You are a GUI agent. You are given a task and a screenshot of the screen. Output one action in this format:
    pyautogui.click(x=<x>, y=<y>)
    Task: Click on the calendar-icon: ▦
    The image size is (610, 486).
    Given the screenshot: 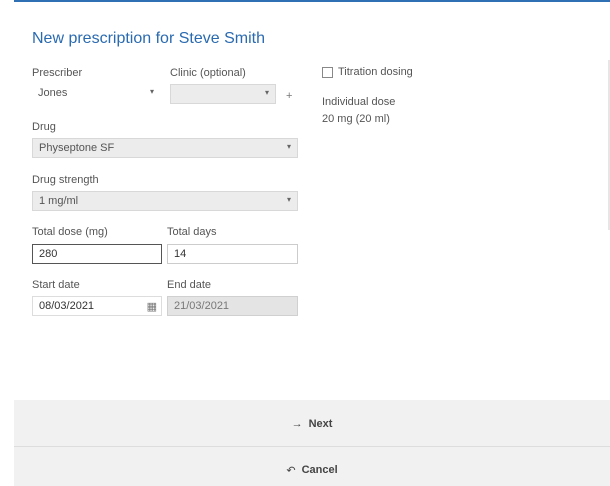 What is the action you would take?
    pyautogui.click(x=152, y=306)
    